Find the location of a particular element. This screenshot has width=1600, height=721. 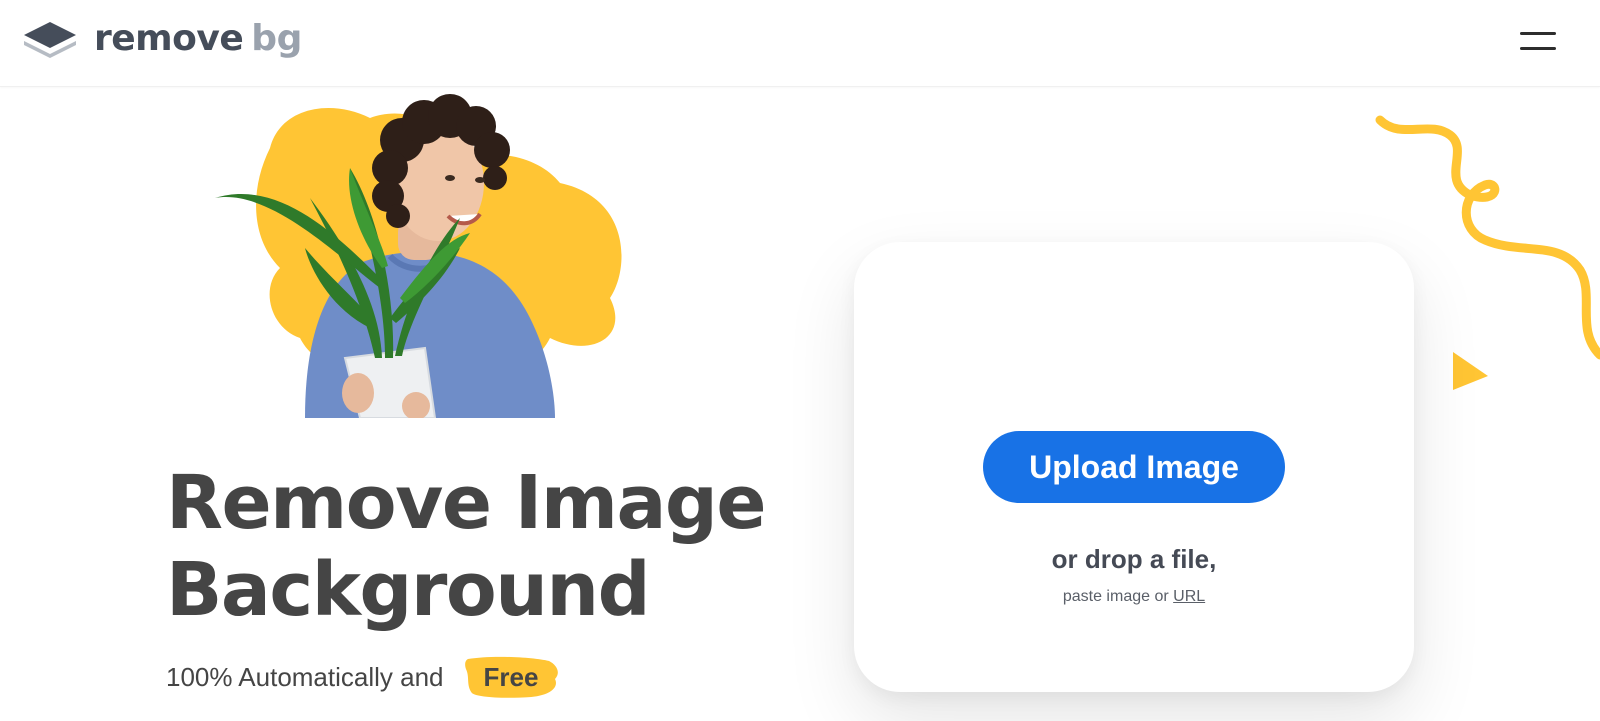

drop-file-text: or drop a file, is located at coordinates (1134, 559).